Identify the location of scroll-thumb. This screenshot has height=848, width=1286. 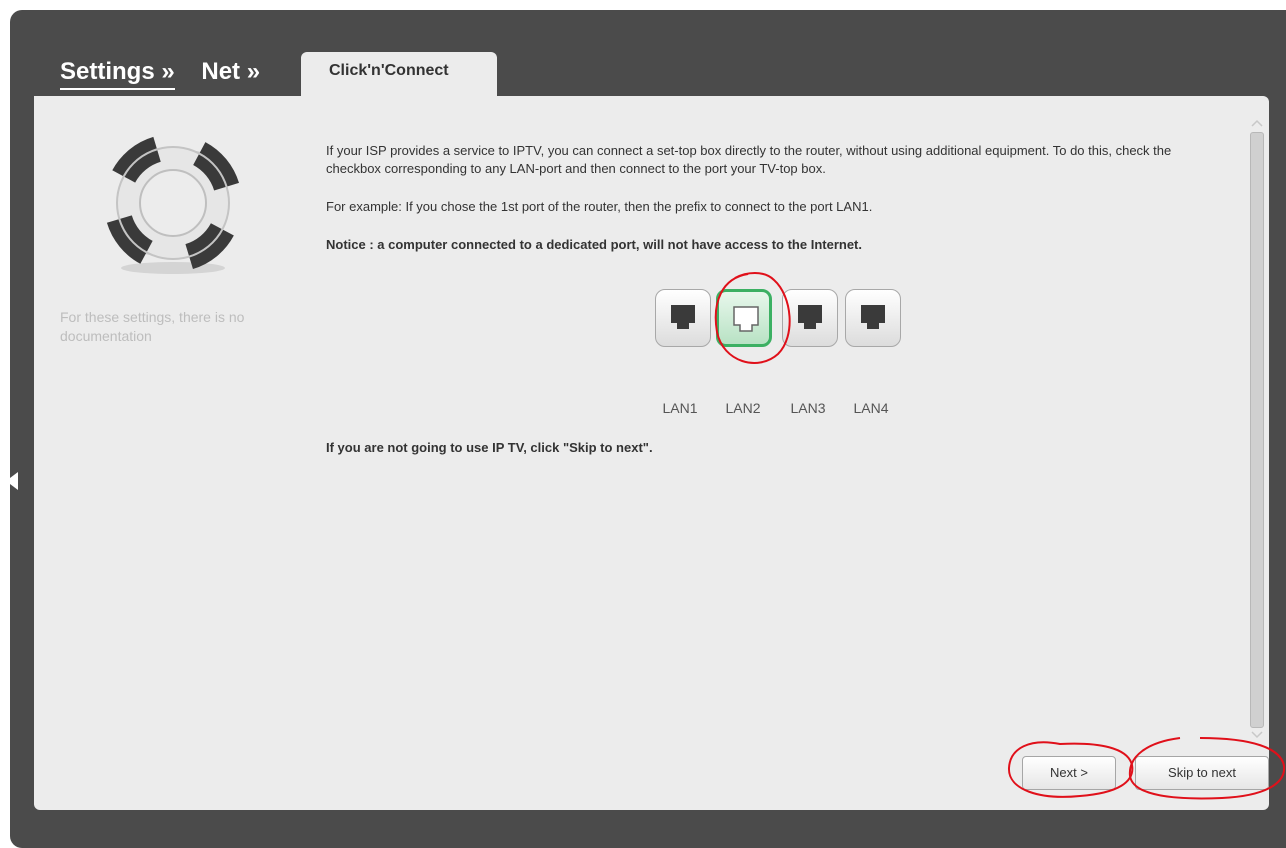
(1257, 430).